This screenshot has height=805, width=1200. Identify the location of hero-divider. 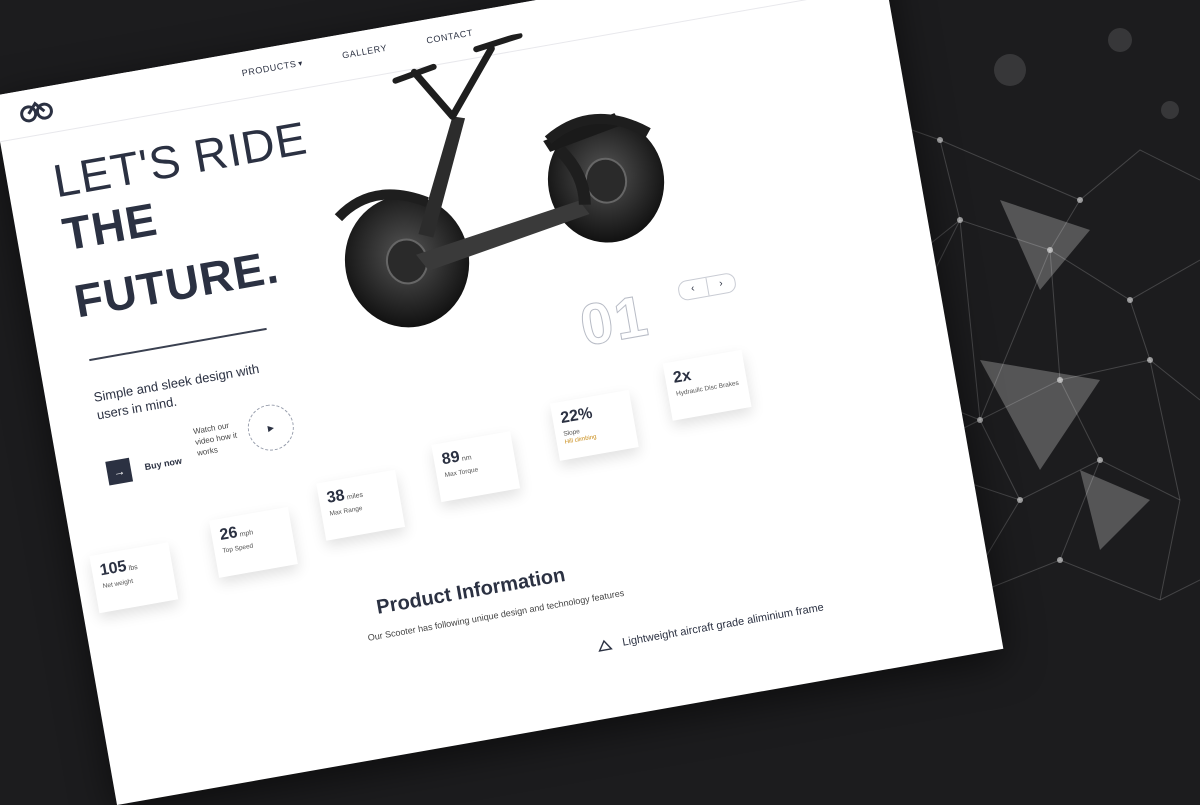
(178, 344).